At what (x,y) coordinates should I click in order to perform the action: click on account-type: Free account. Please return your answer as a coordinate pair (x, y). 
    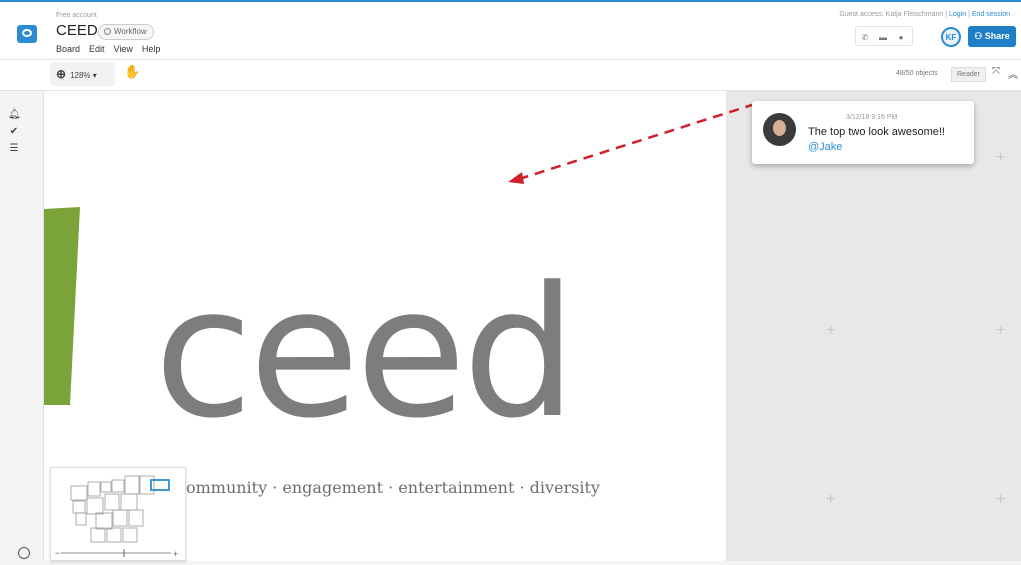
    Looking at the image, I should click on (76, 15).